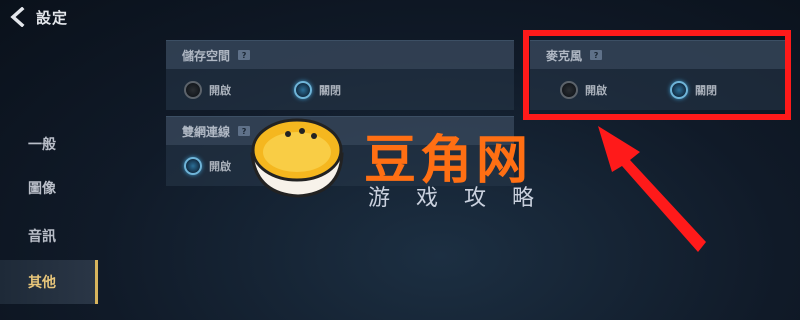  Describe the element at coordinates (49, 188) in the screenshot. I see `sidebar-item-graphics: 圖像` at that location.